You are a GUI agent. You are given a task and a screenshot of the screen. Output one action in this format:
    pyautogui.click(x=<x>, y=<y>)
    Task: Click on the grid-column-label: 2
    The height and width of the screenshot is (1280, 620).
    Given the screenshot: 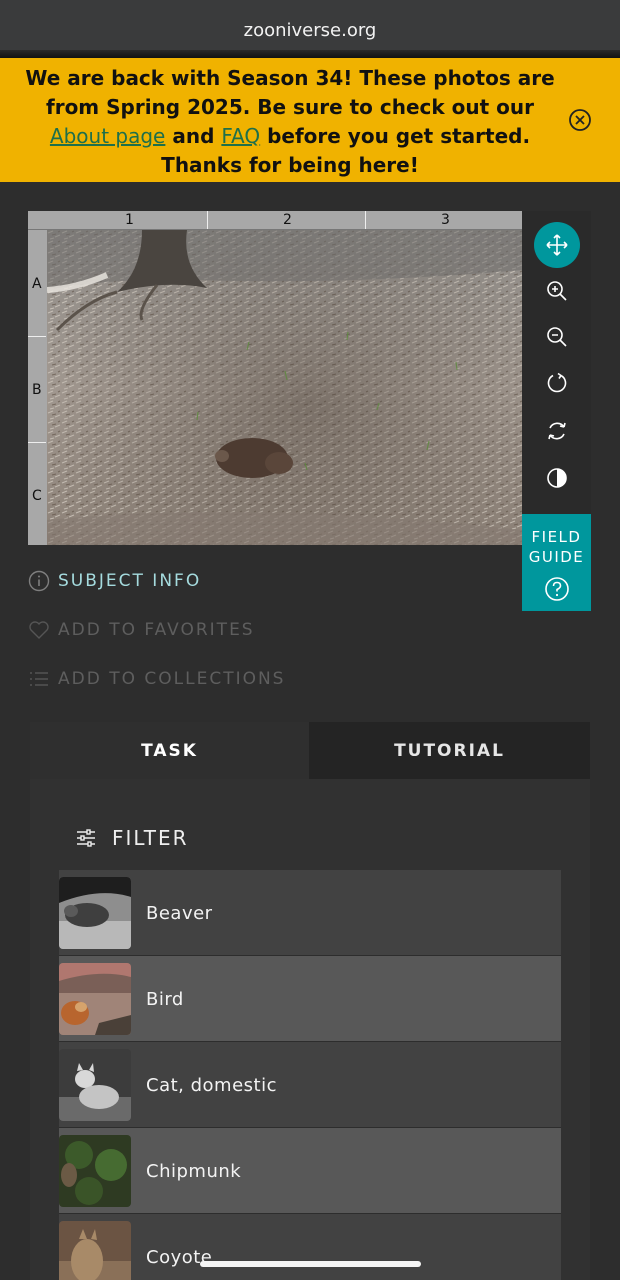 What is the action you would take?
    pyautogui.click(x=287, y=220)
    